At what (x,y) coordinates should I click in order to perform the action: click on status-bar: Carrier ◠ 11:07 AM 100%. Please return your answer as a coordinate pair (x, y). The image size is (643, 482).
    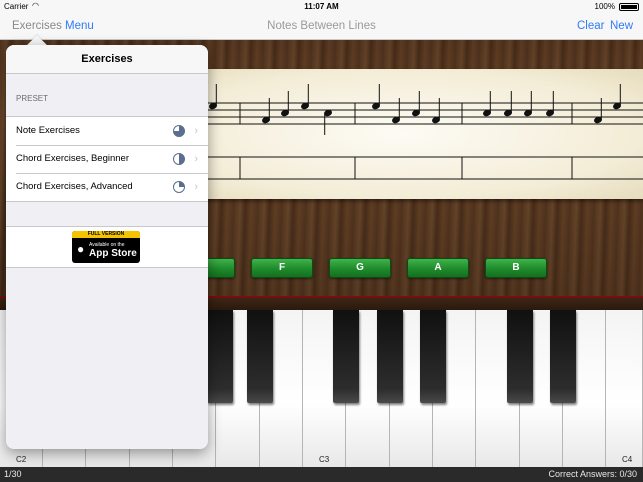
    Looking at the image, I should click on (321, 7).